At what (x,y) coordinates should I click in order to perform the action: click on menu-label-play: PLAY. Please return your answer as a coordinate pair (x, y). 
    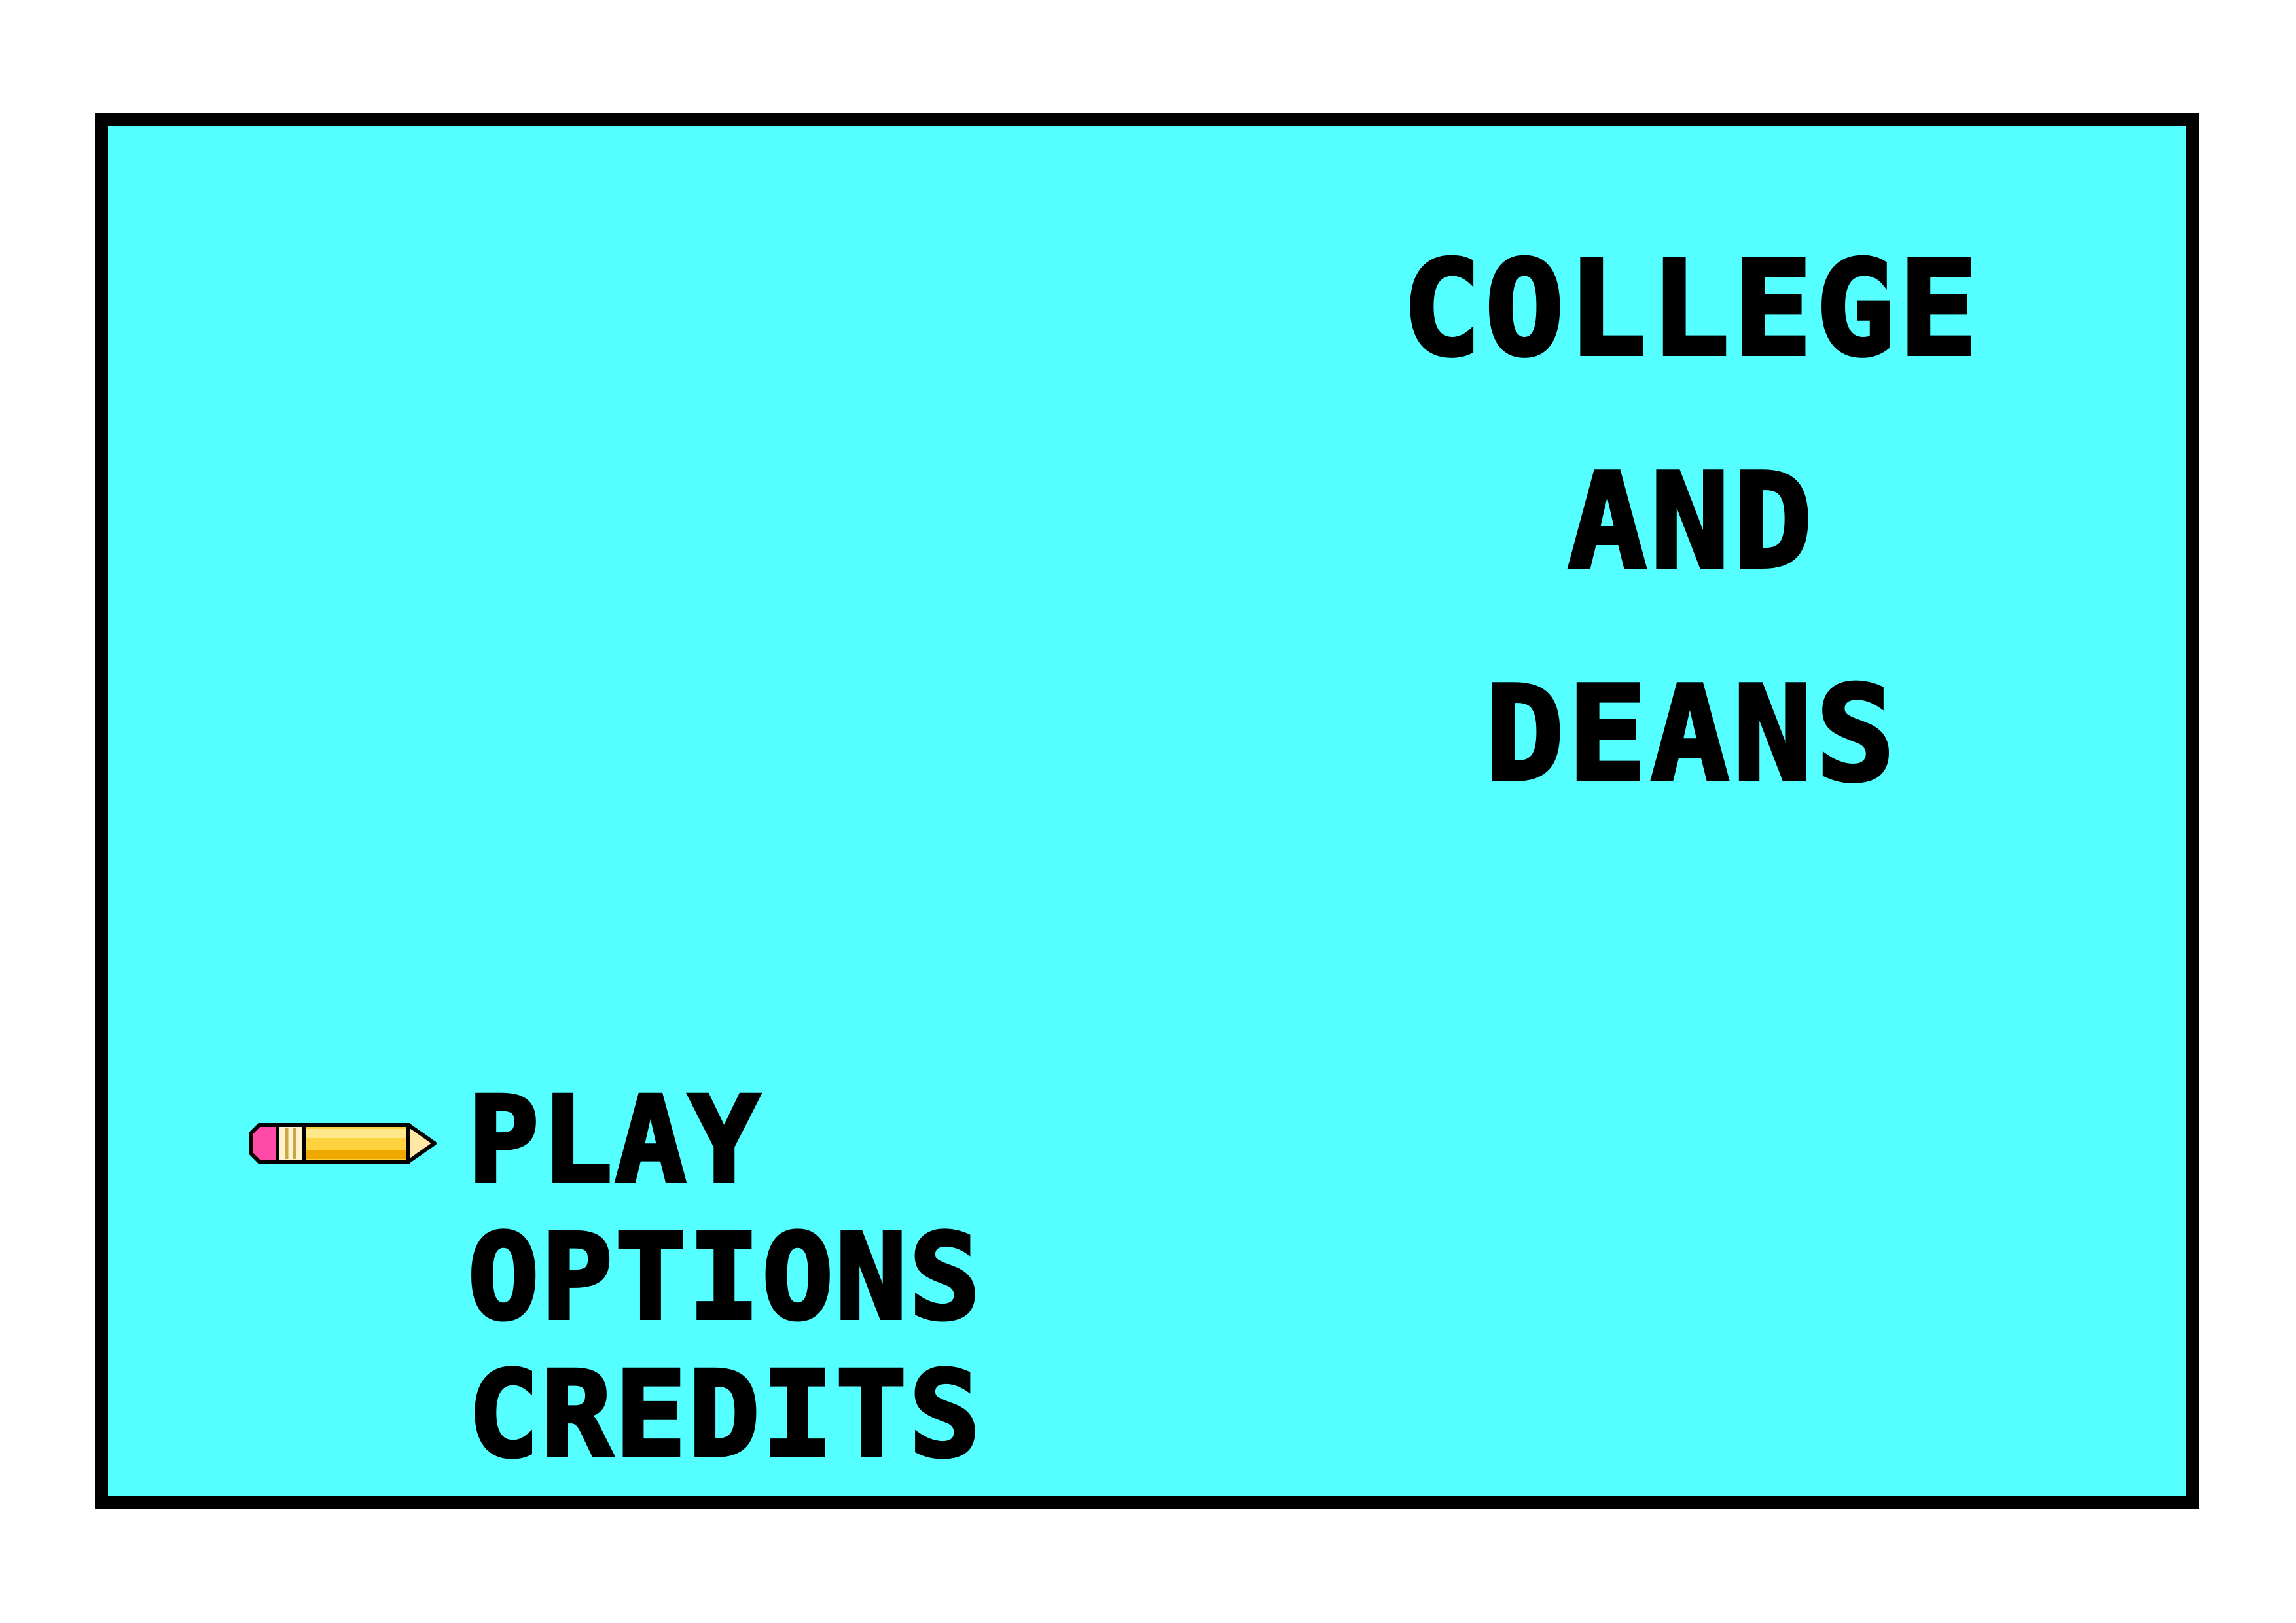
    Looking at the image, I should click on (614, 1140).